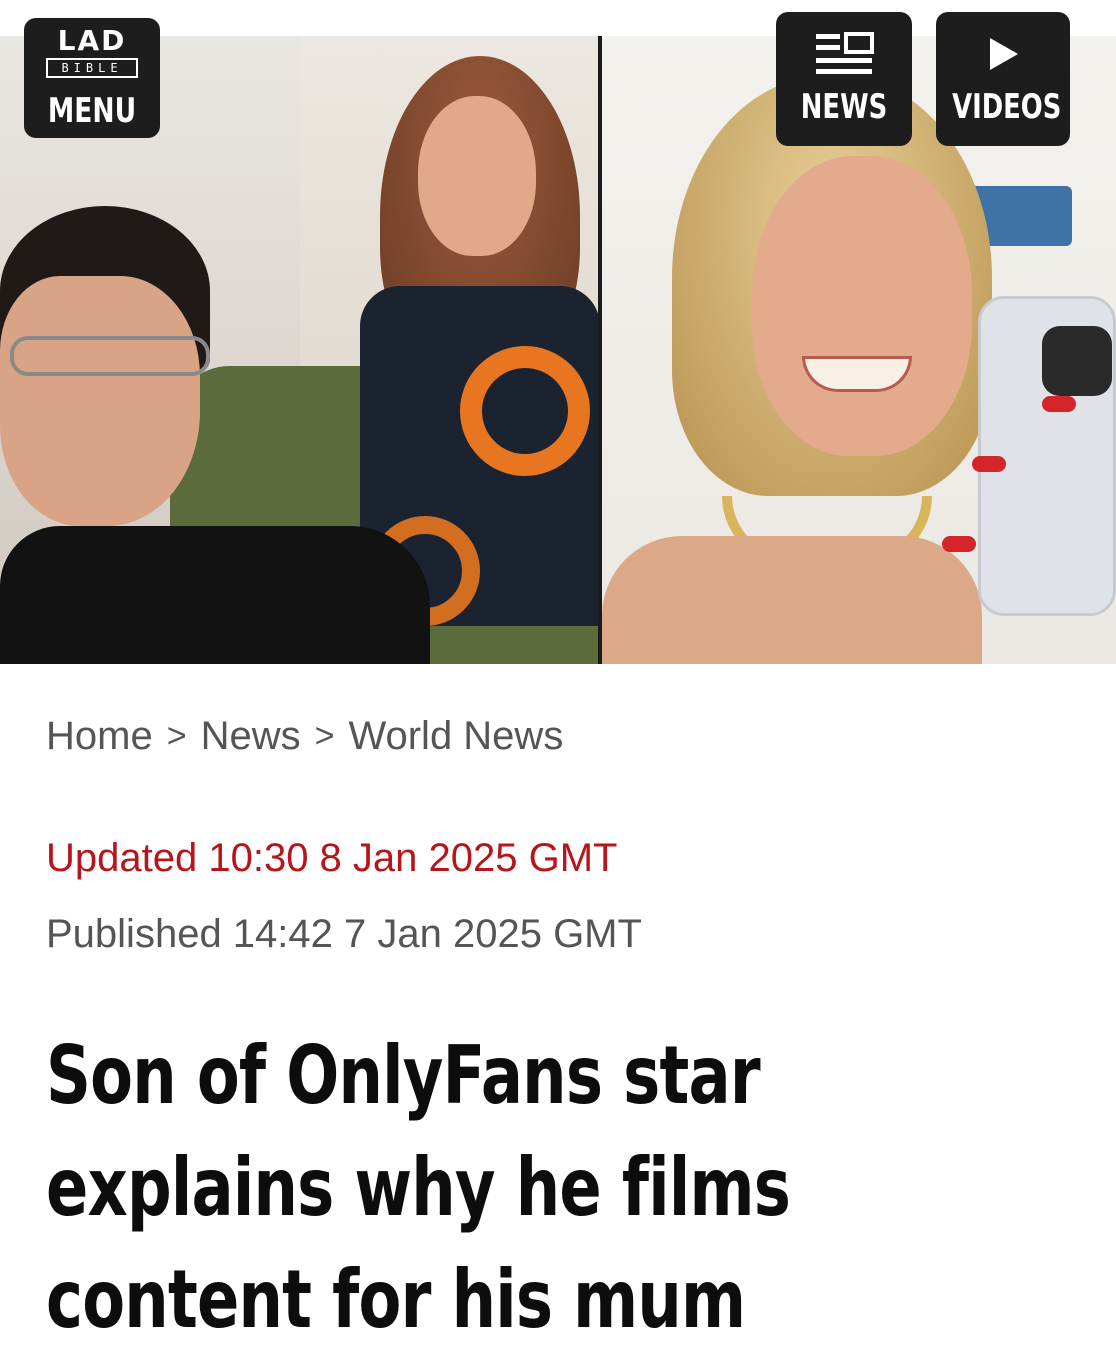 Image resolution: width=1116 pixels, height=1368 pixels. Describe the element at coordinates (844, 79) in the screenshot. I see `news-button: NEWS` at that location.